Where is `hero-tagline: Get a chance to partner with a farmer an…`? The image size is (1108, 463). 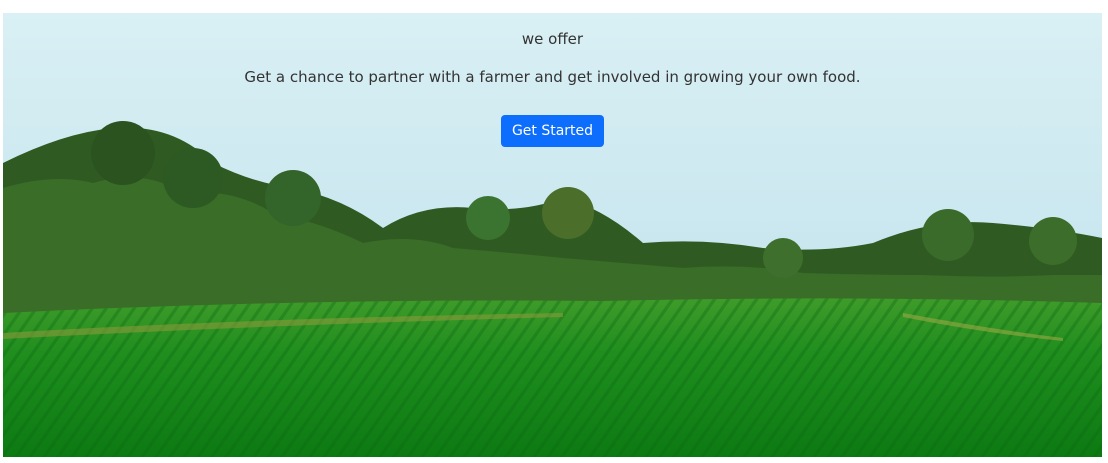 hero-tagline: Get a chance to partner with a farmer an… is located at coordinates (552, 77).